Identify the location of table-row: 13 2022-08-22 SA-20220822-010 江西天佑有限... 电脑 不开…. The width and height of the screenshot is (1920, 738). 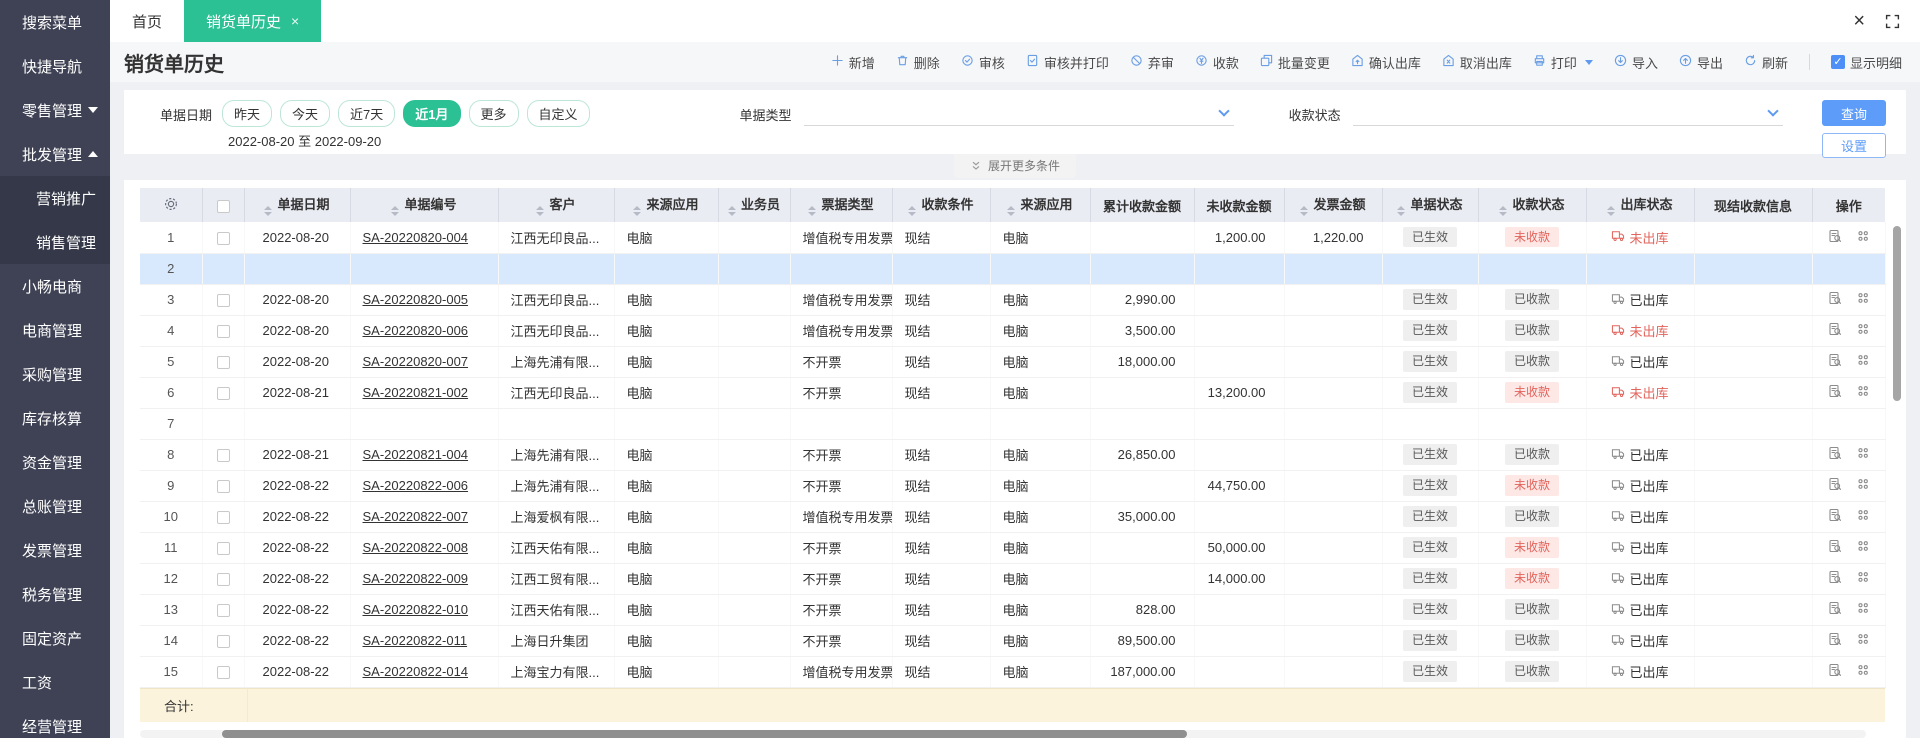
(1013, 610).